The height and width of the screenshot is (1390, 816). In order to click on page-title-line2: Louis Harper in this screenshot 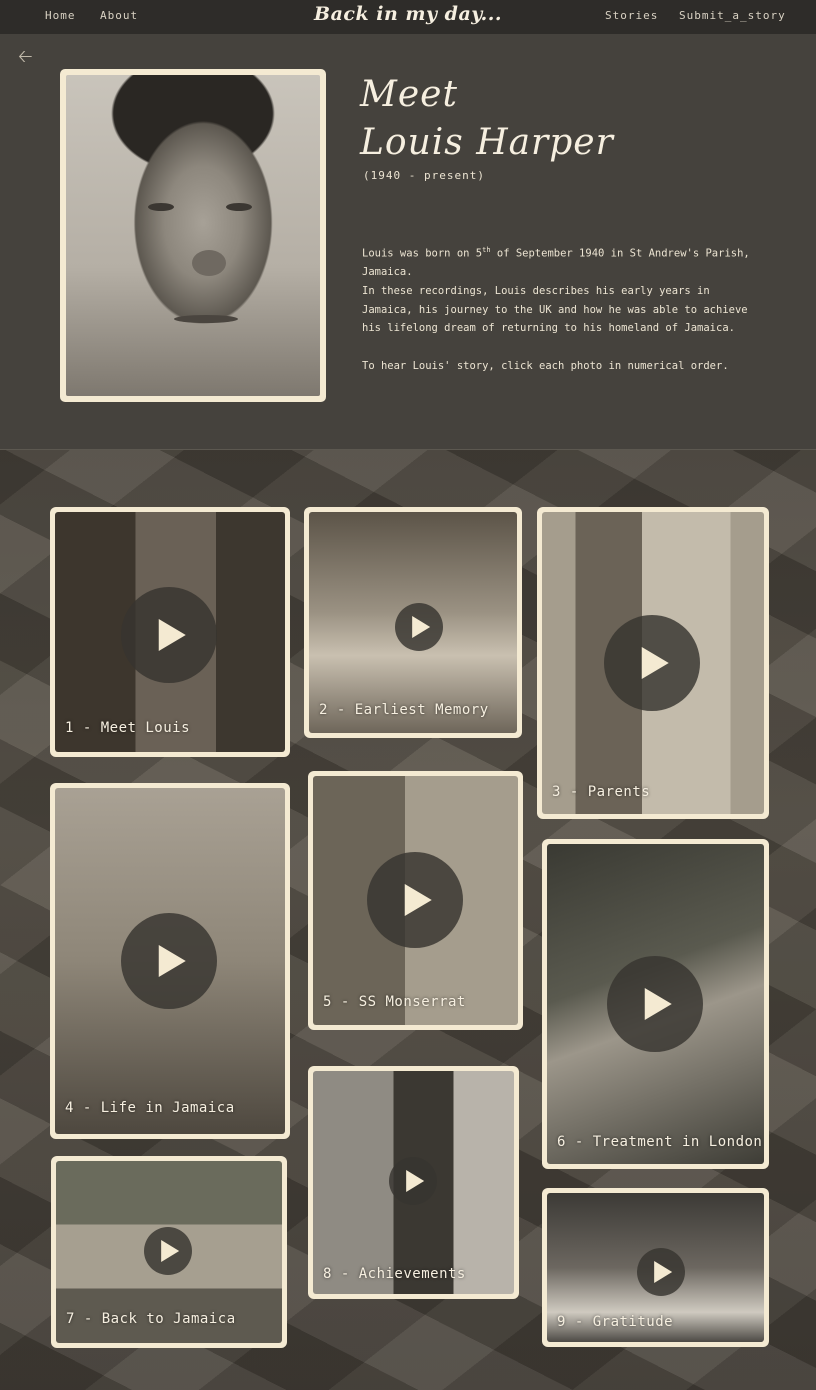, I will do `click(487, 142)`.